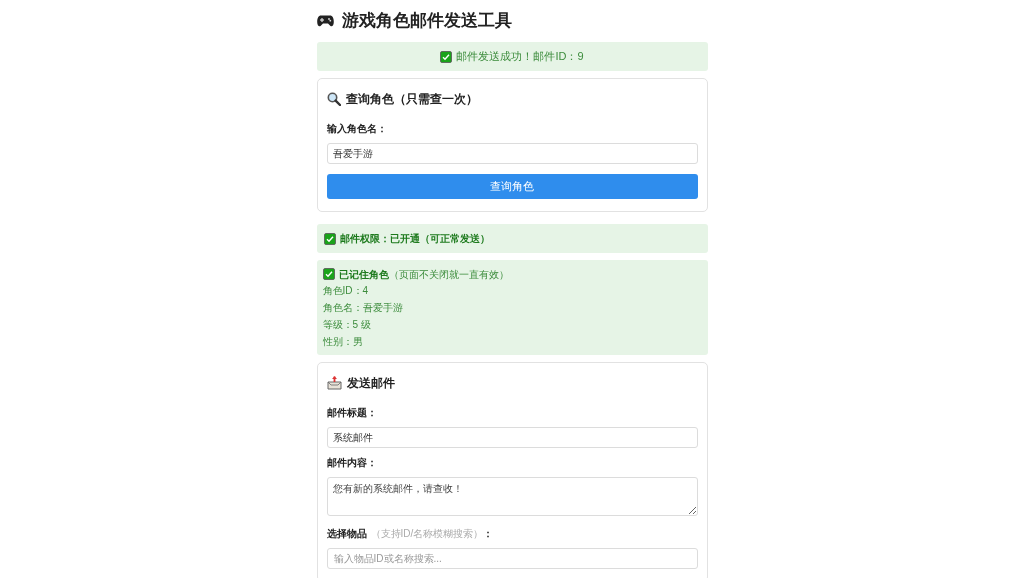  What do you see at coordinates (410, 534) in the screenshot?
I see `field-label: 选择物品 （支持ID/名称模糊搜索）：` at bounding box center [410, 534].